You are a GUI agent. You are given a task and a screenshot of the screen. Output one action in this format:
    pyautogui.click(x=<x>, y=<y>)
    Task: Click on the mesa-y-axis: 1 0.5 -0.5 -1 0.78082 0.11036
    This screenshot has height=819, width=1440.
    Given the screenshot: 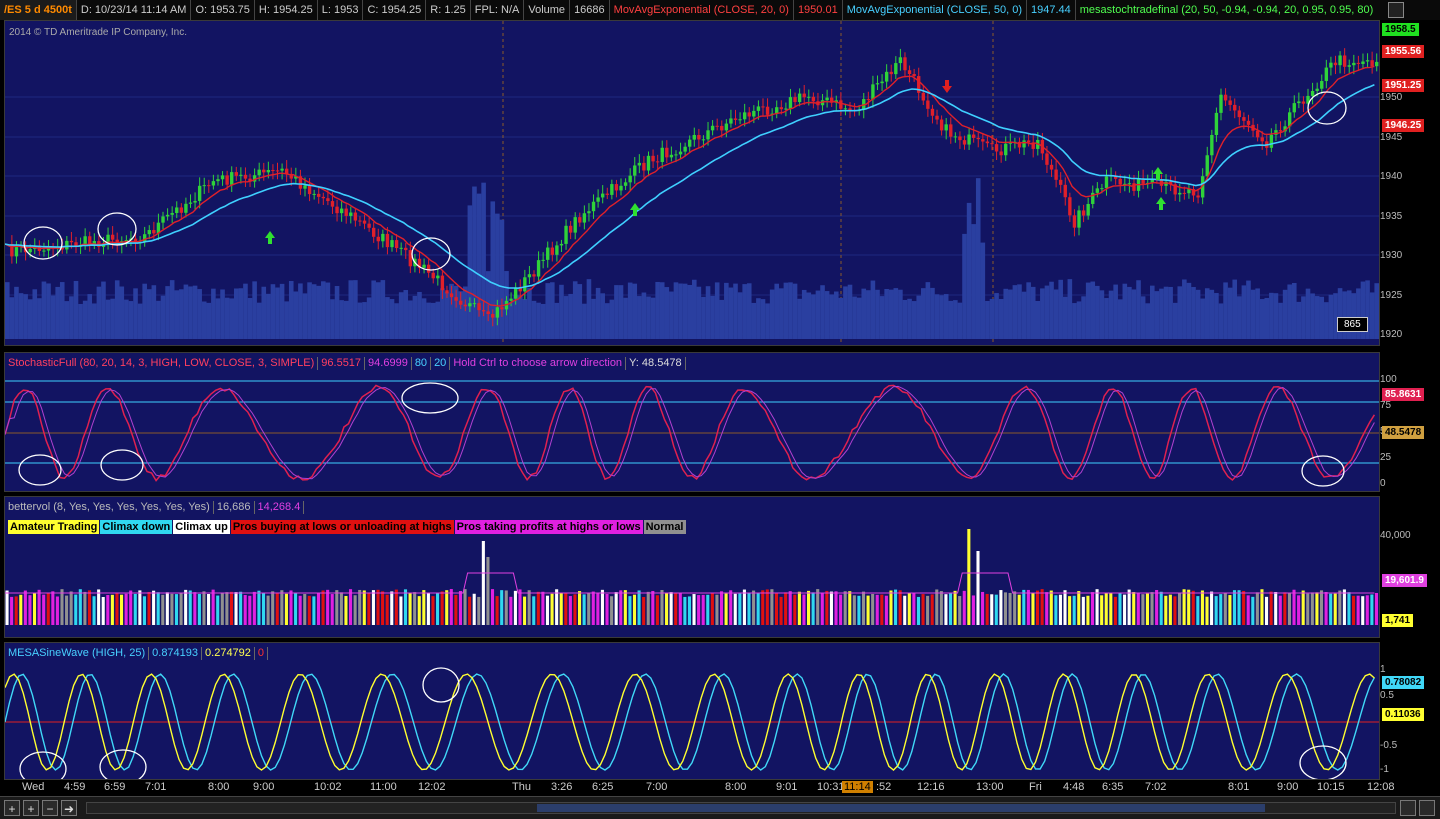 What is the action you would take?
    pyautogui.click(x=1410, y=711)
    